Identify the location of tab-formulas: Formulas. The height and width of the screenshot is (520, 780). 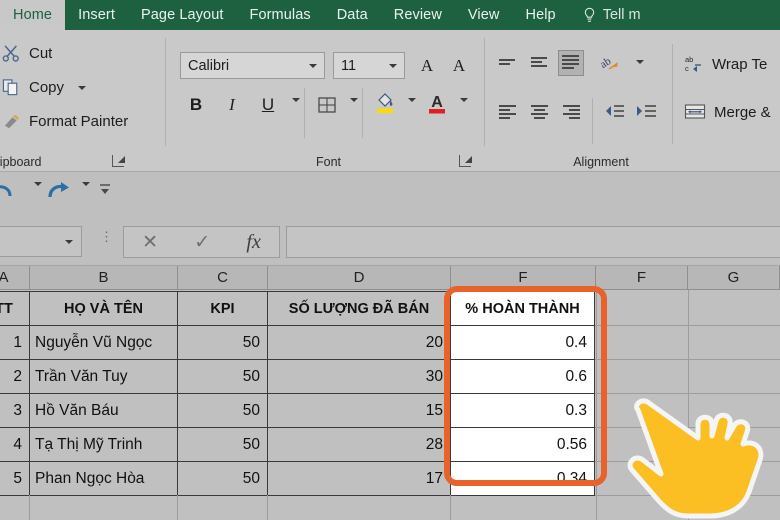
(280, 15).